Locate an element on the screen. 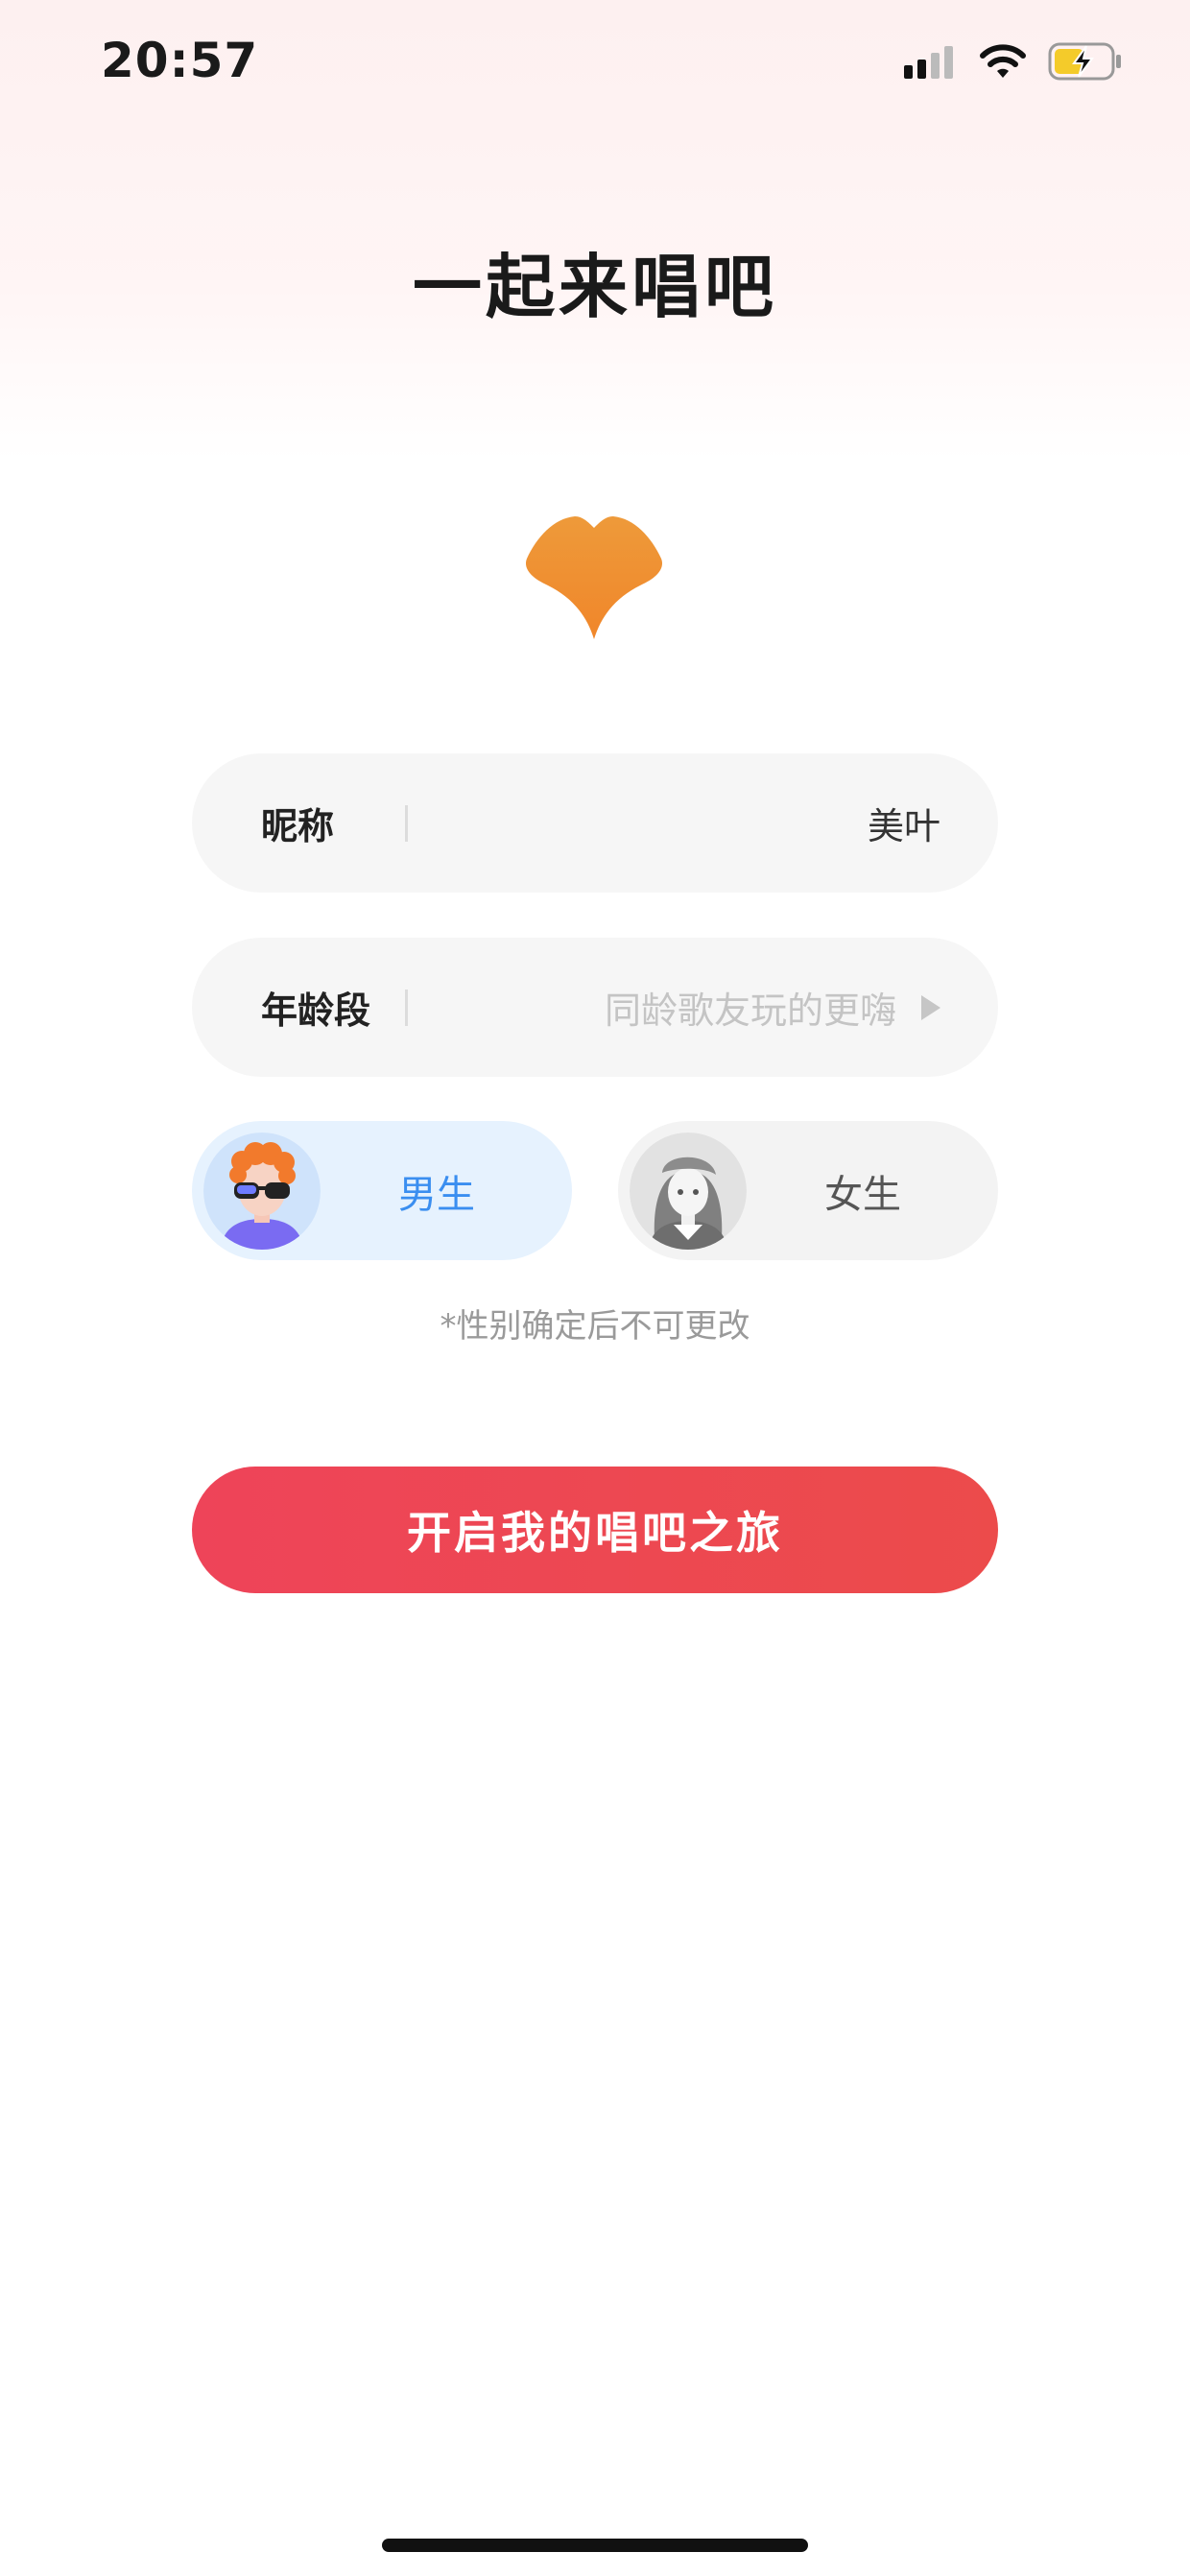  gender-male-option: 男生 is located at coordinates (382, 1190).